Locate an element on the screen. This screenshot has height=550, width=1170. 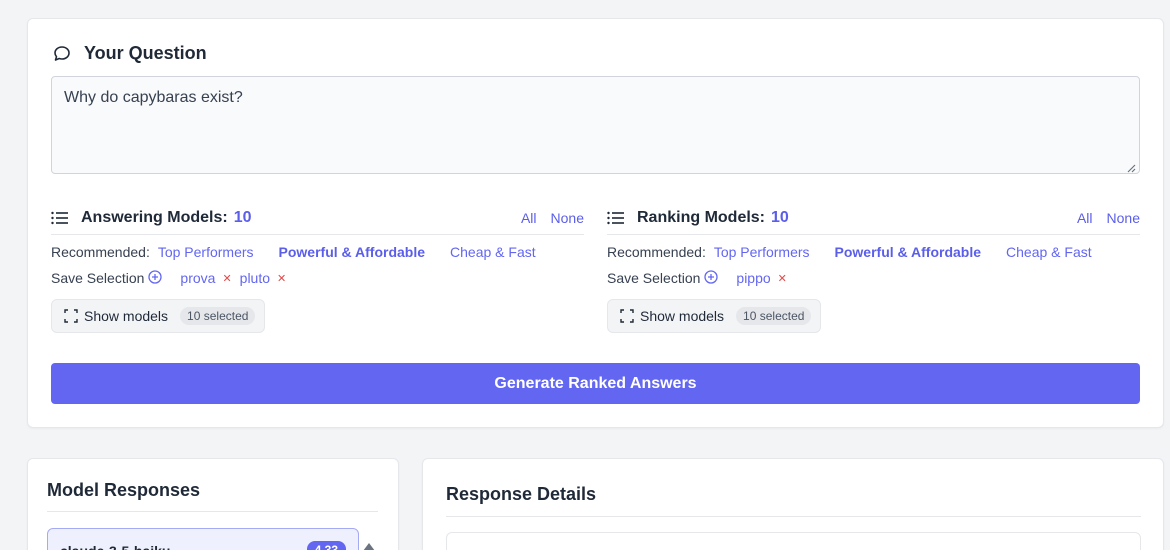
response-score-badge: 4.33 is located at coordinates (326, 545).